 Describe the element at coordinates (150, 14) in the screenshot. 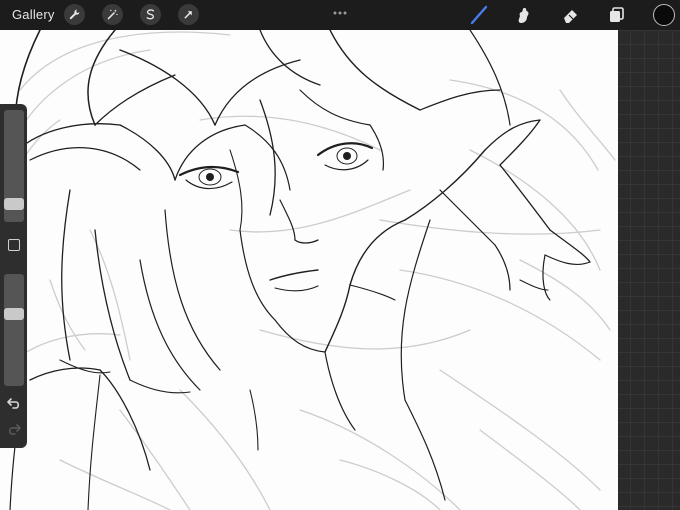

I see `selection-icon` at that location.